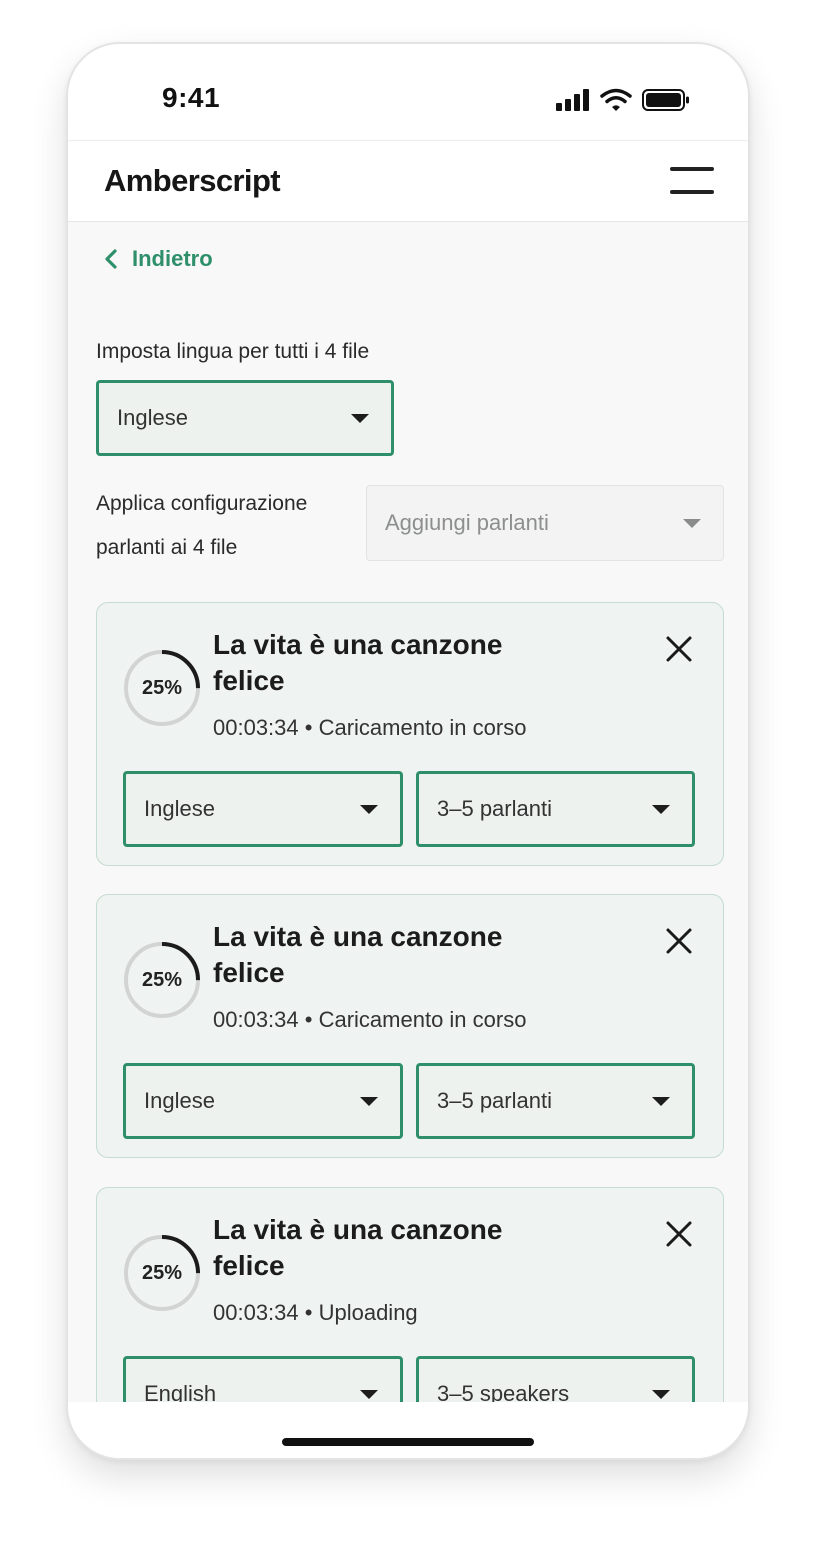 Image resolution: width=816 pixels, height=1550 pixels. I want to click on global-language-label: Imposta lingua per tutti i 4 file, so click(233, 351).